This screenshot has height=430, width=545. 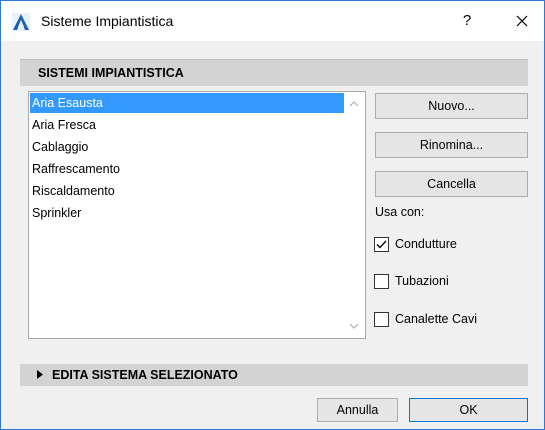 I want to click on close-icon, so click(x=522, y=21).